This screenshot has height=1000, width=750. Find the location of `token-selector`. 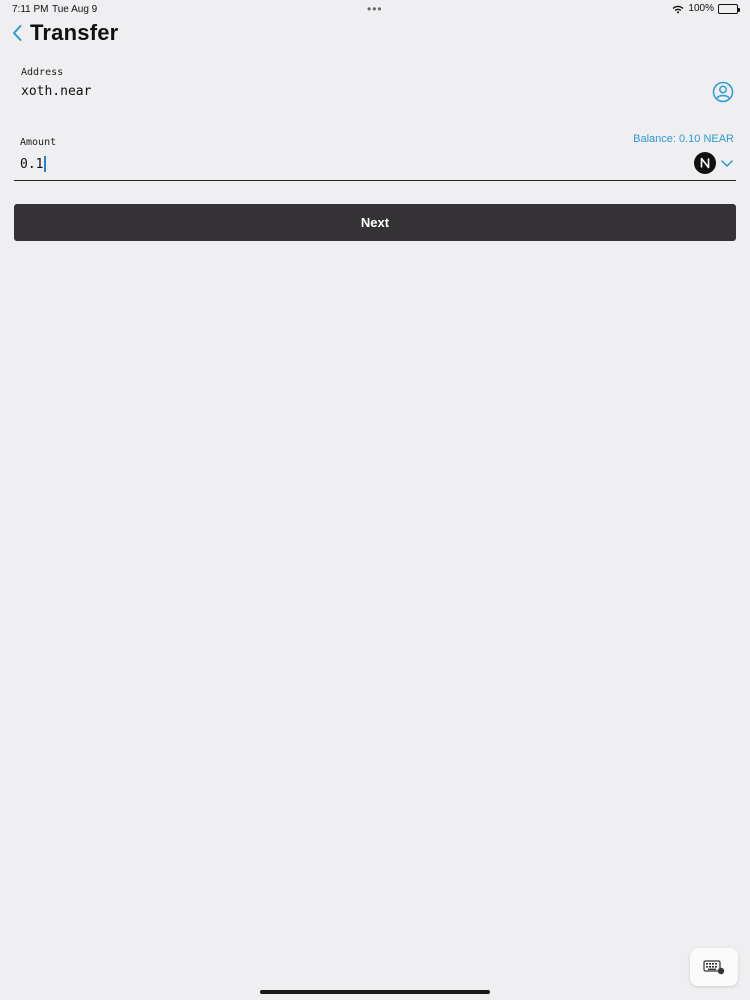

token-selector is located at coordinates (714, 163).